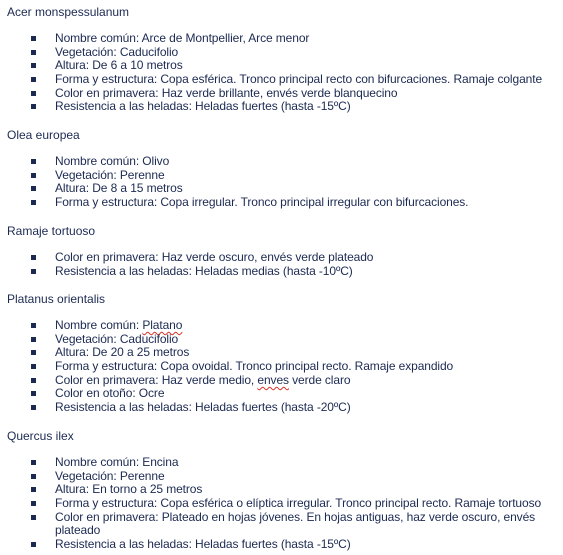 The image size is (563, 555). What do you see at coordinates (40, 436) in the screenshot?
I see `section-title-quercus: Quercus ilex` at bounding box center [40, 436].